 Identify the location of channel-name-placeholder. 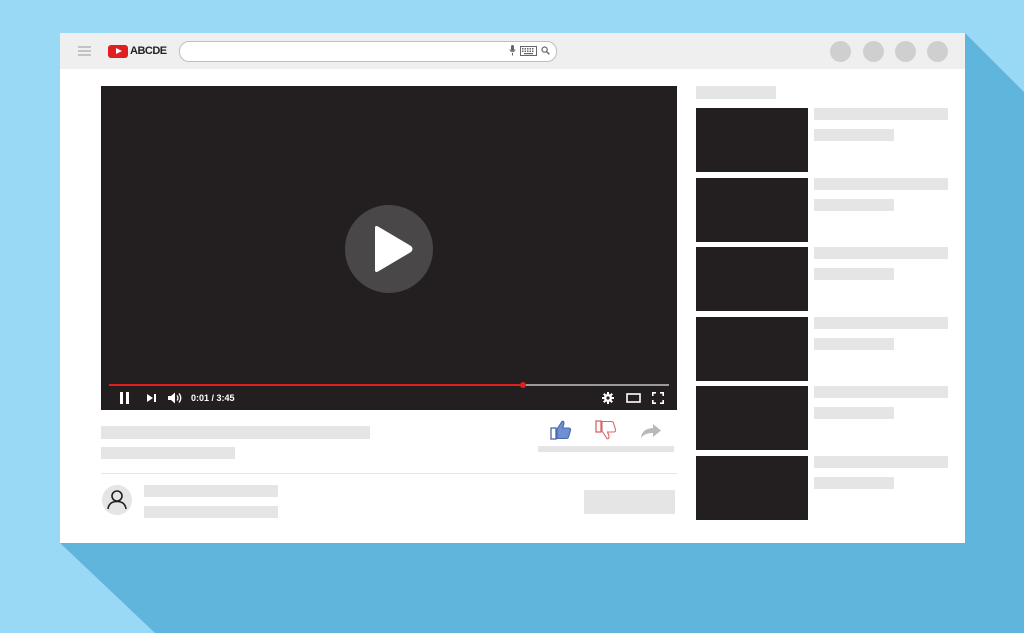
(211, 491).